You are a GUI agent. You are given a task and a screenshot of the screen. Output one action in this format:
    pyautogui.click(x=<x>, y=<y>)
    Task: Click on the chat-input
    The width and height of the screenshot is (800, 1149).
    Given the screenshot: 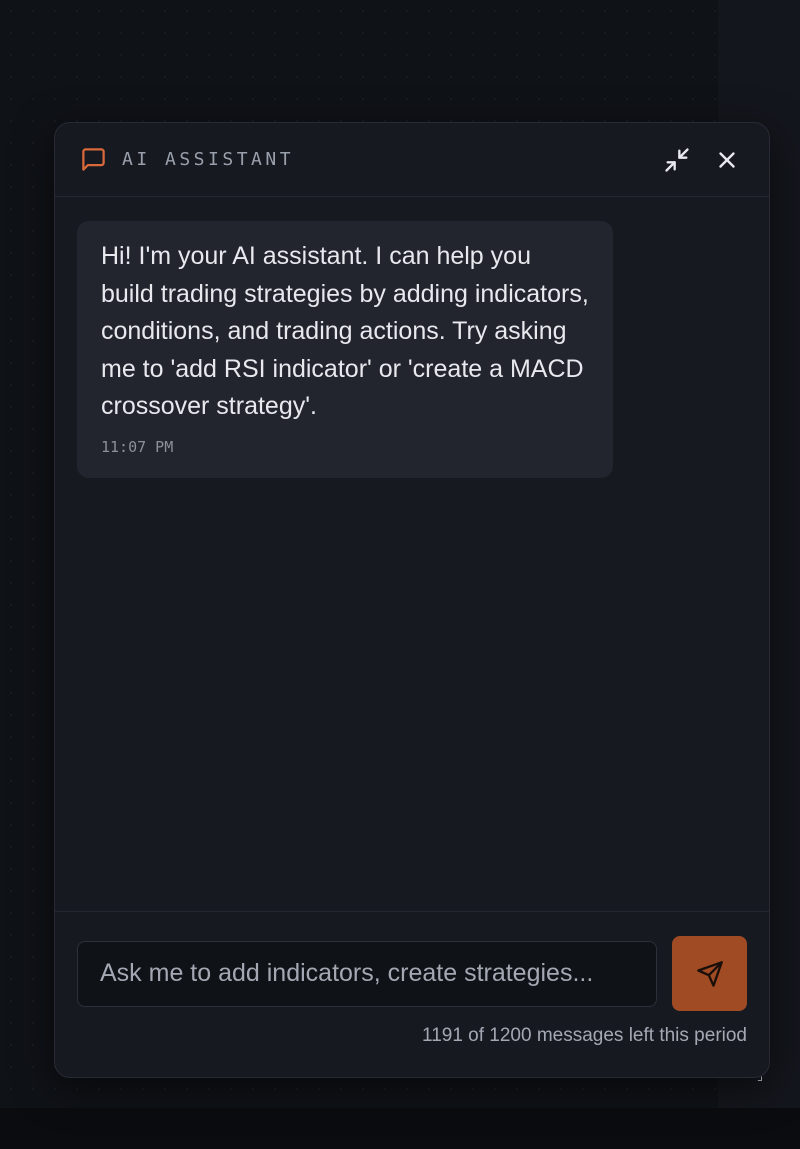 What is the action you would take?
    pyautogui.click(x=367, y=973)
    